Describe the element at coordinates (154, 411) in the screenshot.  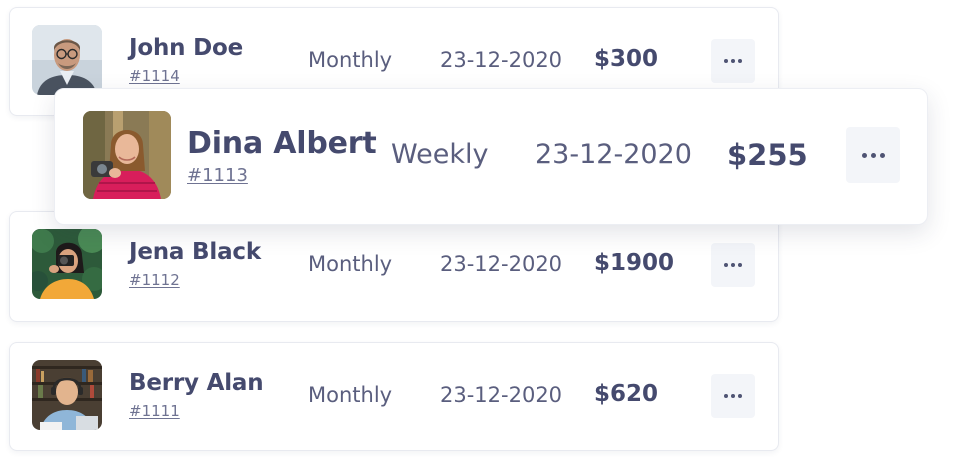
I see `order-id-link: #1111` at that location.